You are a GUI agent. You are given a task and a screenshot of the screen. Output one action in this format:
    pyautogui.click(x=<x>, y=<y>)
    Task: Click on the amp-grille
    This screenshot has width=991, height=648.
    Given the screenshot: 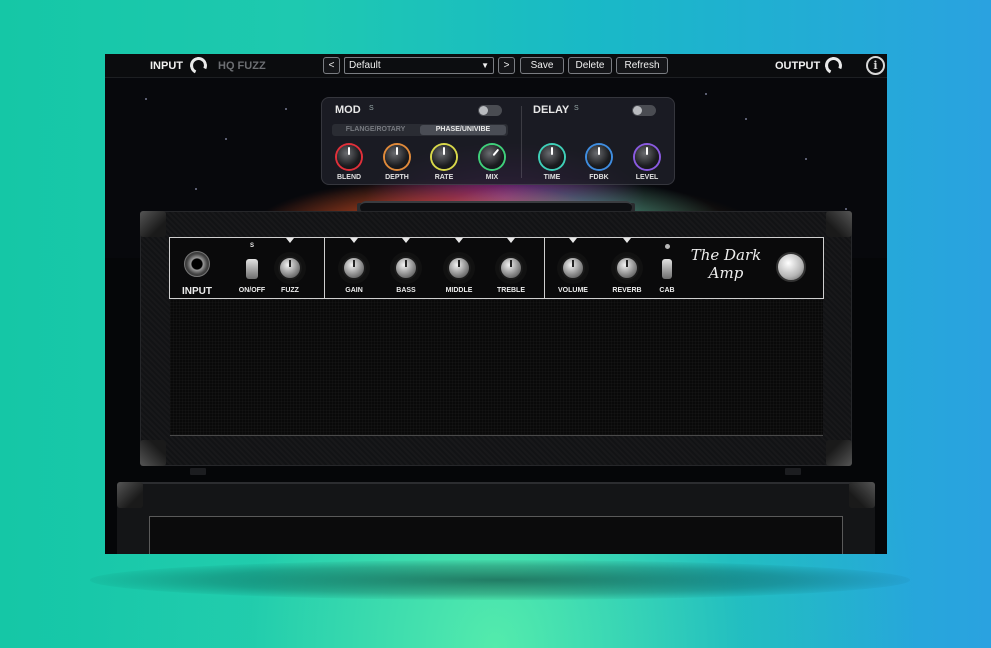 What is the action you would take?
    pyautogui.click(x=496, y=368)
    